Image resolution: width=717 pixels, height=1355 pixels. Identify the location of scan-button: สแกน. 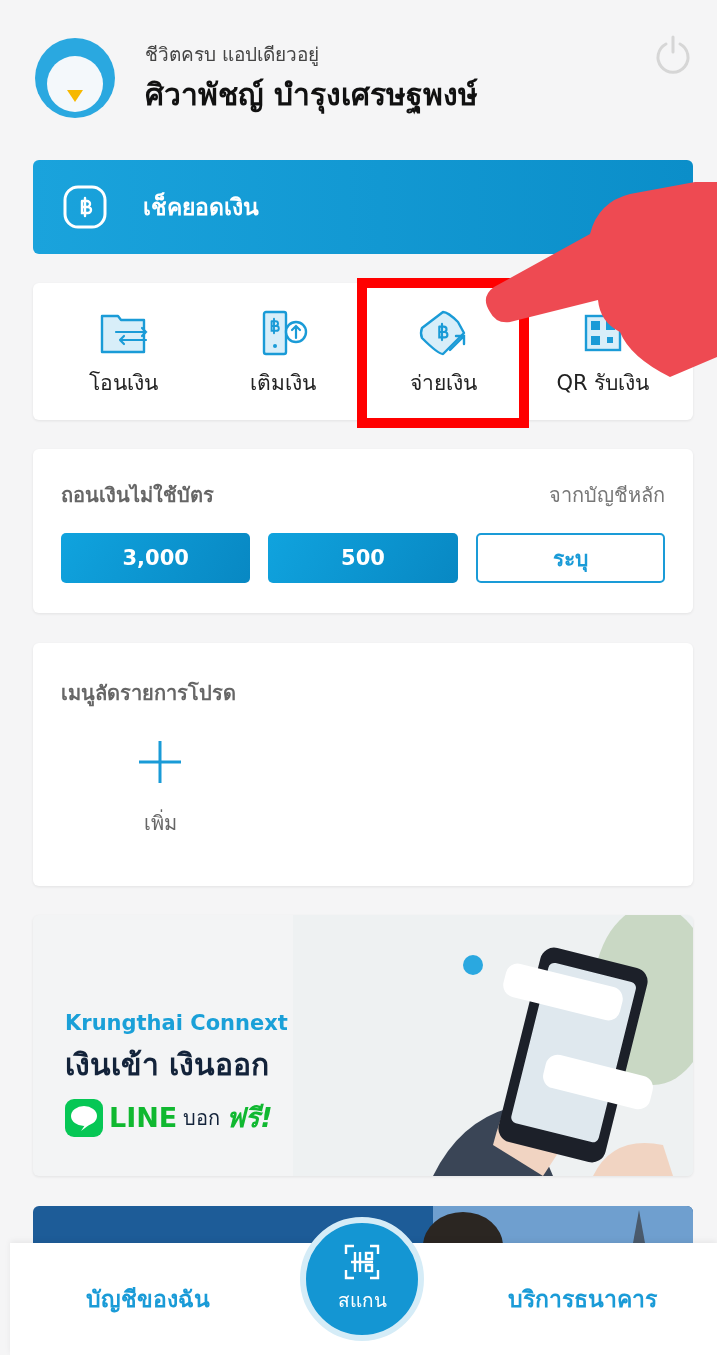
(362, 1279).